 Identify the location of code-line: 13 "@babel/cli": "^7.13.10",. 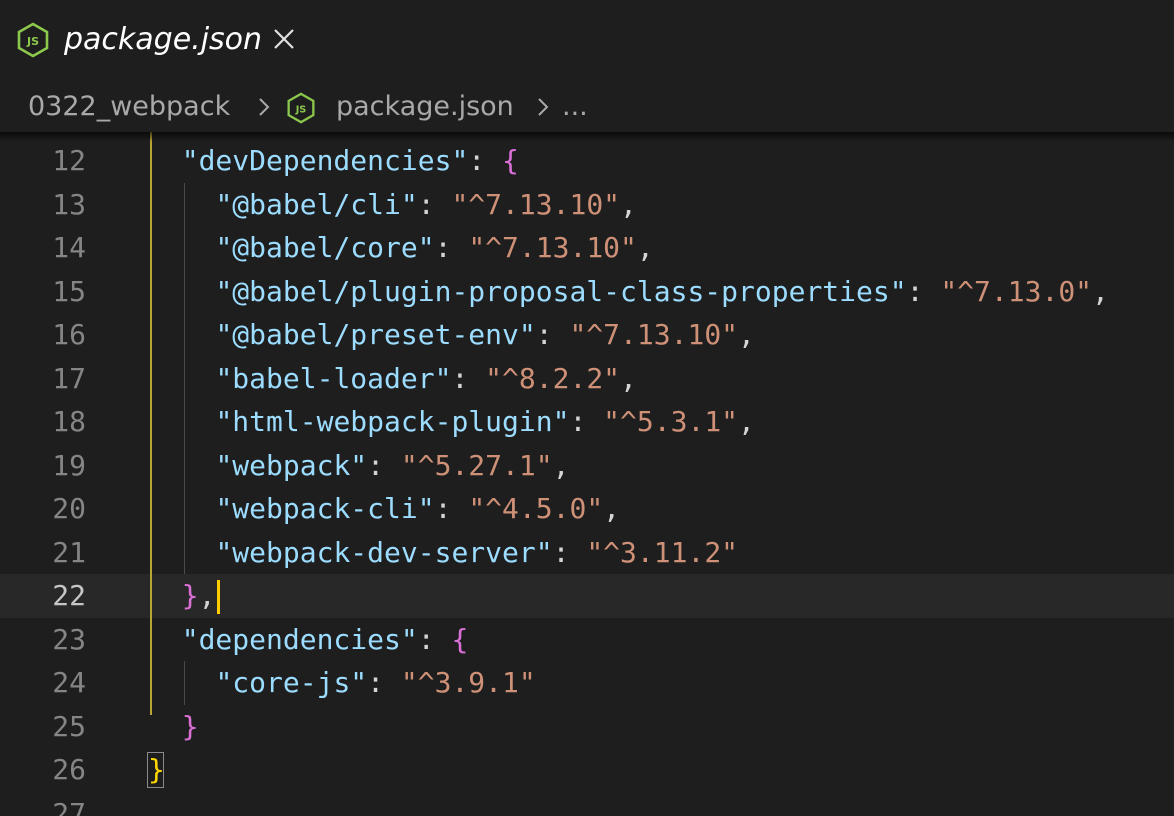
(587, 205).